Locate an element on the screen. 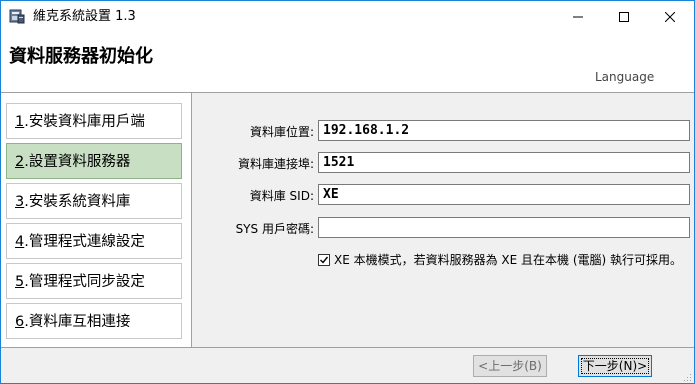 This screenshot has width=695, height=384. minimize-button is located at coordinates (578, 16).